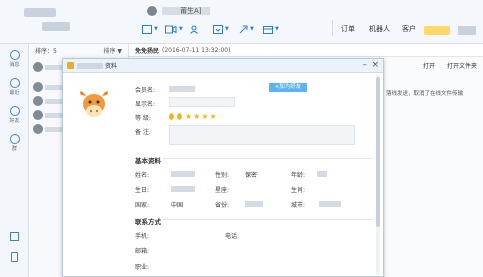 The image size is (483, 277). Describe the element at coordinates (462, 66) in the screenshot. I see `open-folder-link: 打开文件夹` at that location.